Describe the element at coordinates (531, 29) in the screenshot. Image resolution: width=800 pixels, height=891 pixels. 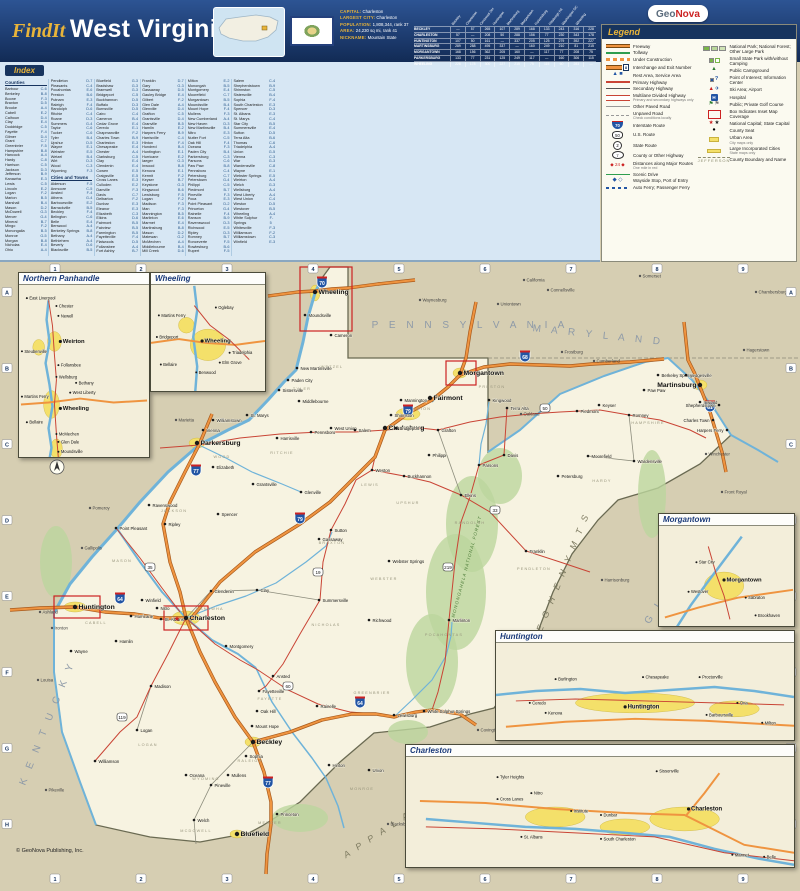
I see `mileage-value: 168` at that location.